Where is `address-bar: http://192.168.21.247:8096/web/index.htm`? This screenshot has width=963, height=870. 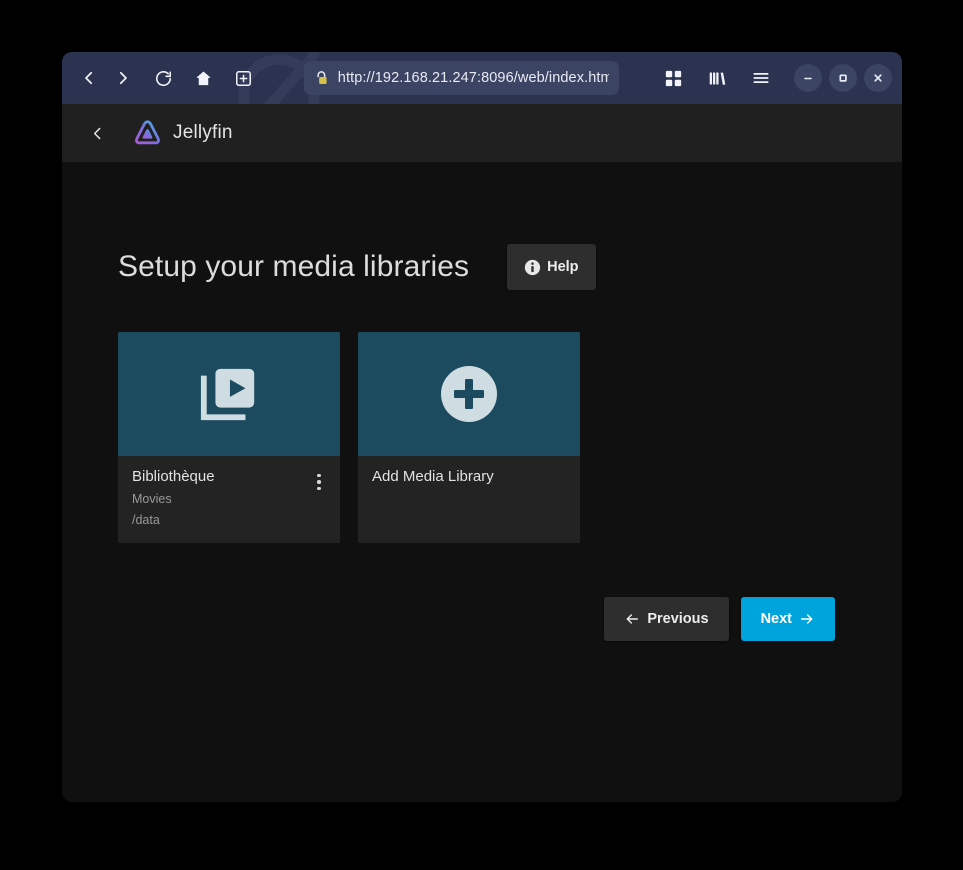 address-bar: http://192.168.21.247:8096/web/index.htm is located at coordinates (461, 78).